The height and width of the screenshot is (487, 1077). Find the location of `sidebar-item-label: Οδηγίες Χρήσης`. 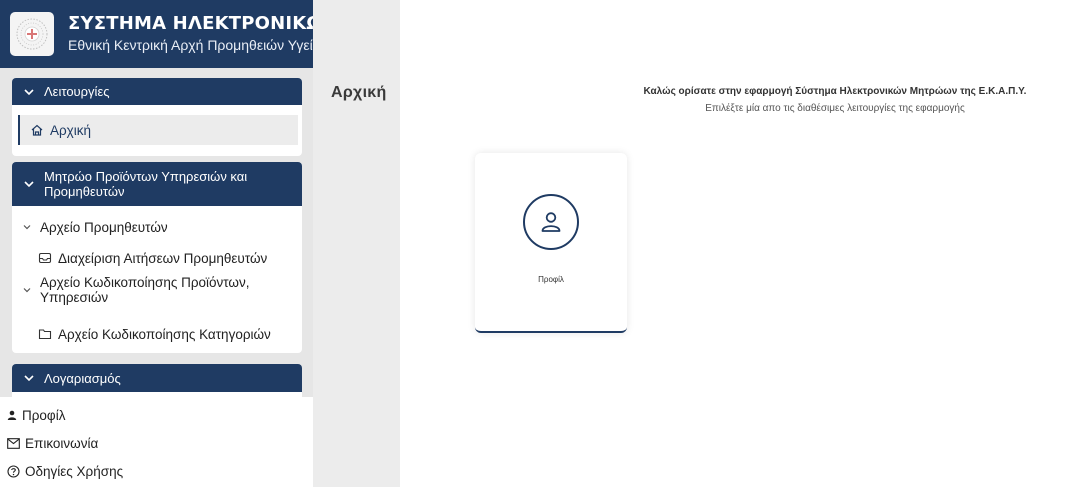

sidebar-item-label: Οδηγίες Χρήσης is located at coordinates (74, 471).